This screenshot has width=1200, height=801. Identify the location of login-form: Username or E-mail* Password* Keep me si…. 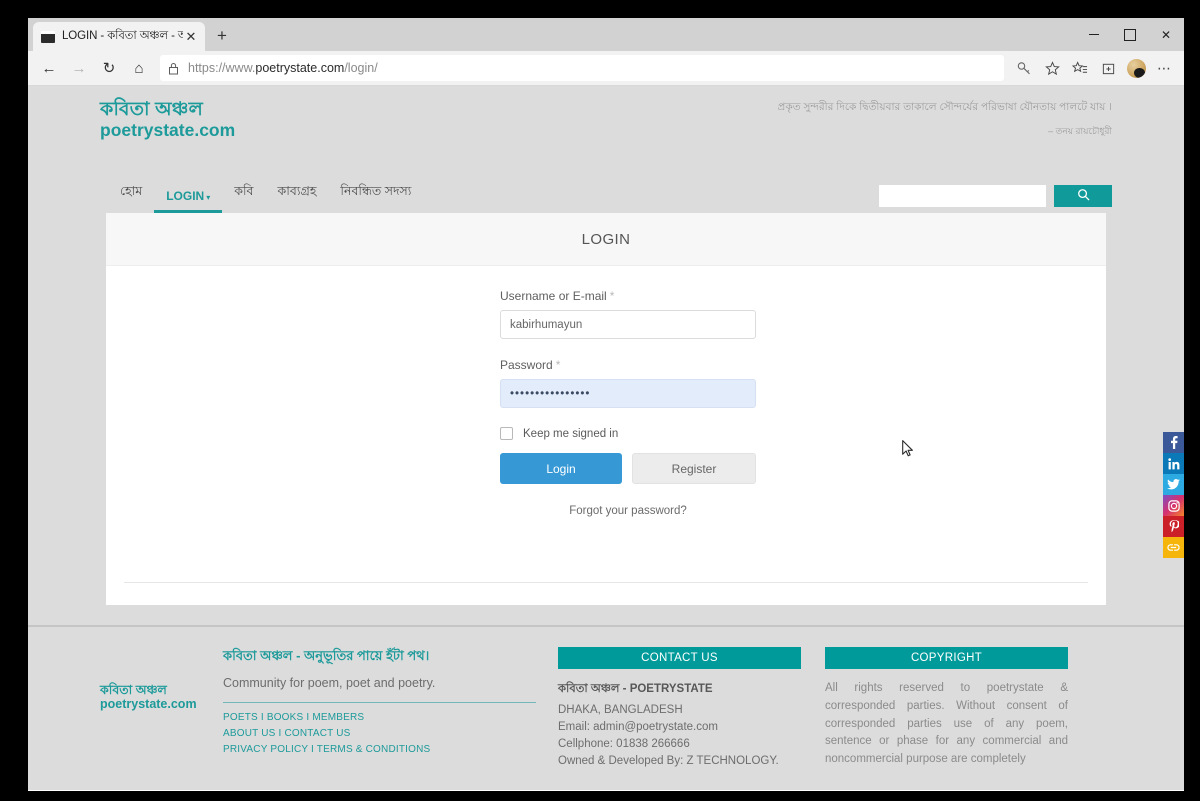
(628, 403).